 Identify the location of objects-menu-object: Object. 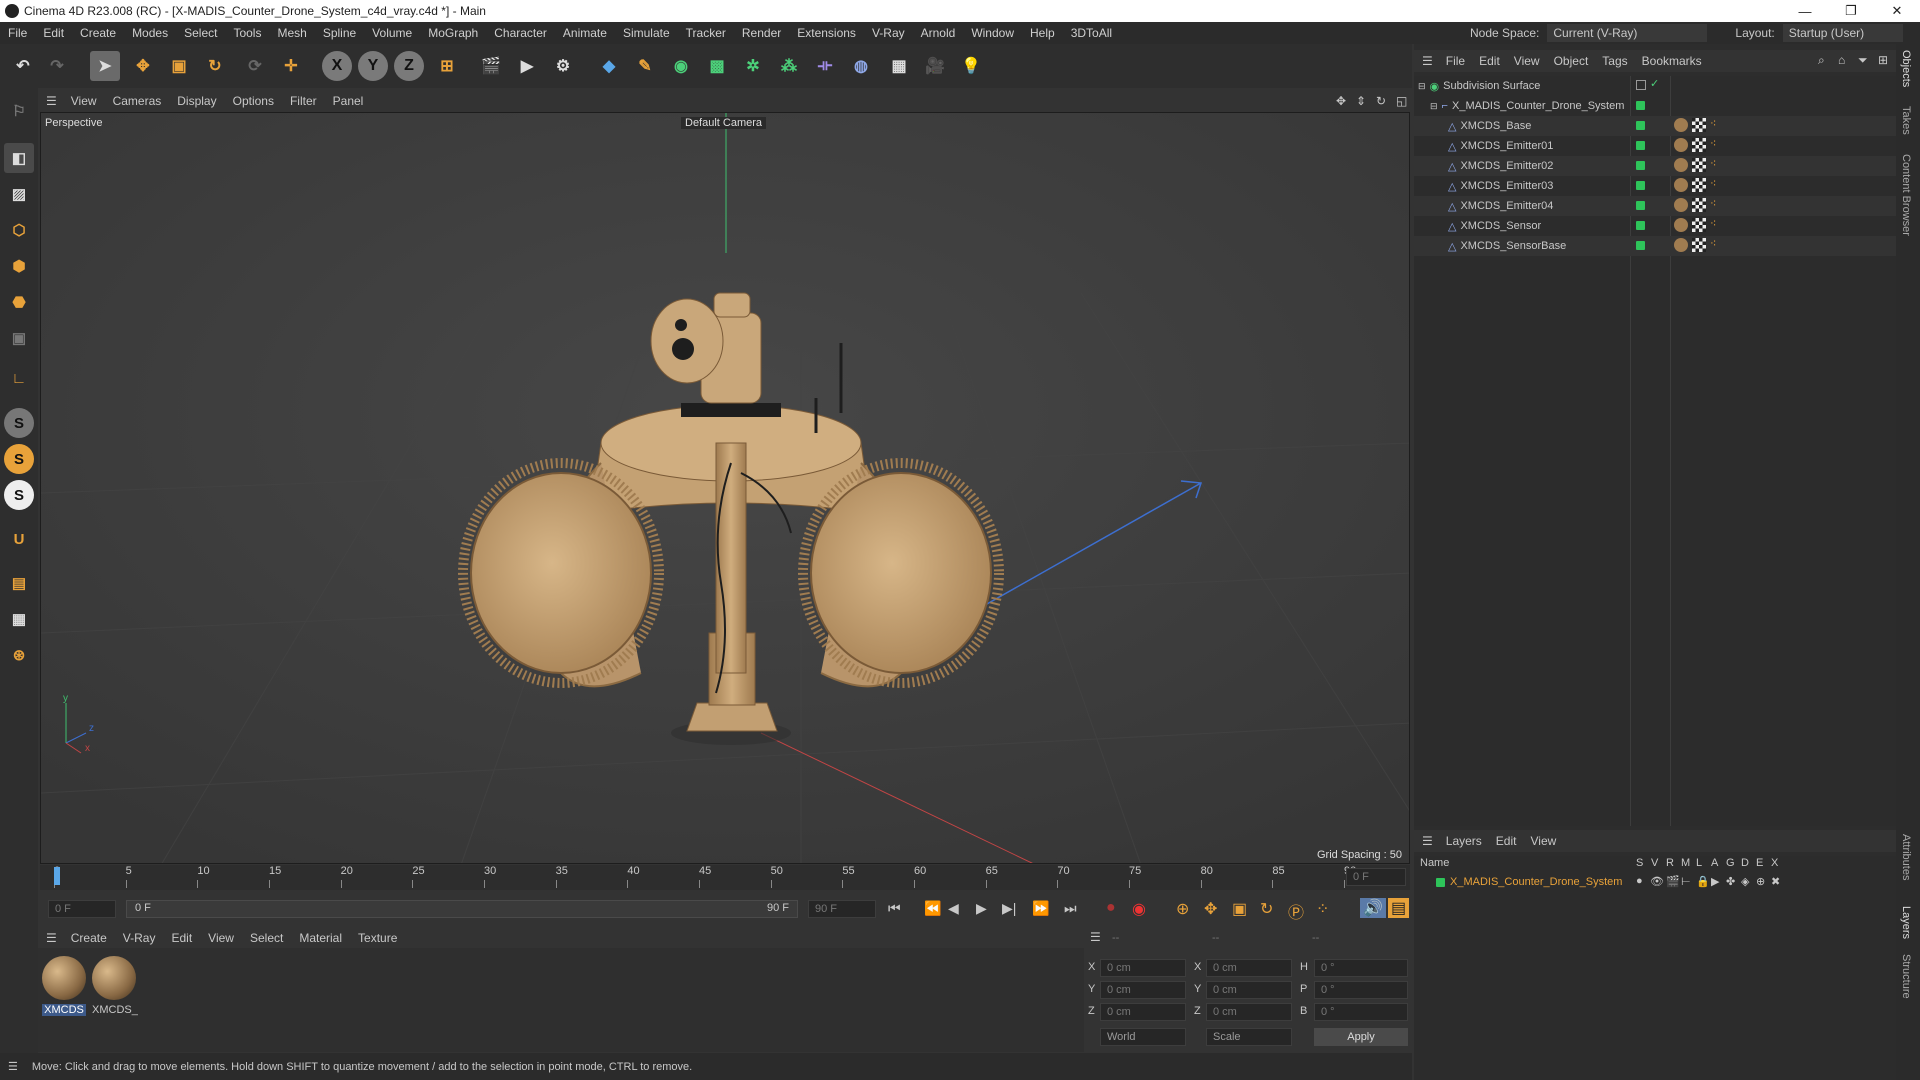
(1571, 61).